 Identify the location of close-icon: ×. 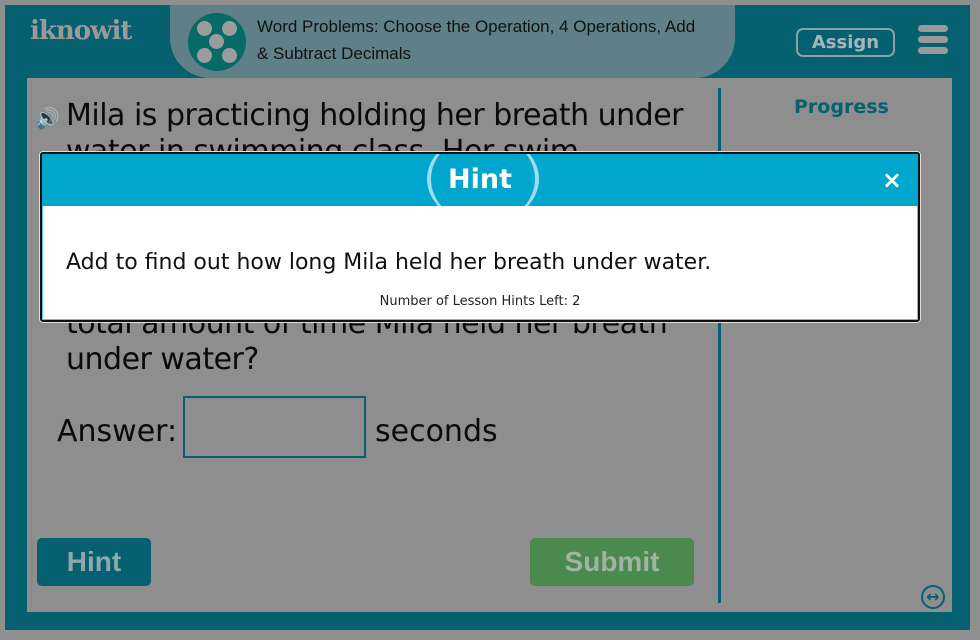
(892, 180).